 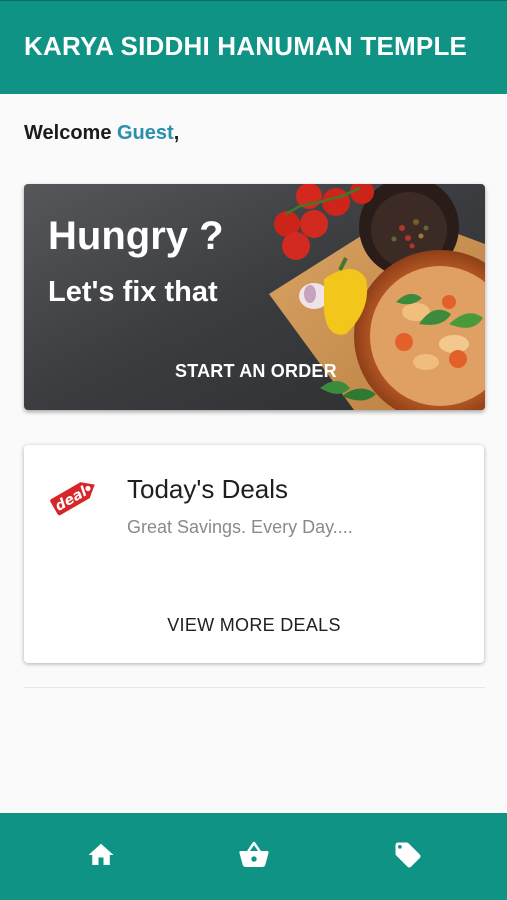 What do you see at coordinates (72, 499) in the screenshot?
I see `deal-tag-icon: deal` at bounding box center [72, 499].